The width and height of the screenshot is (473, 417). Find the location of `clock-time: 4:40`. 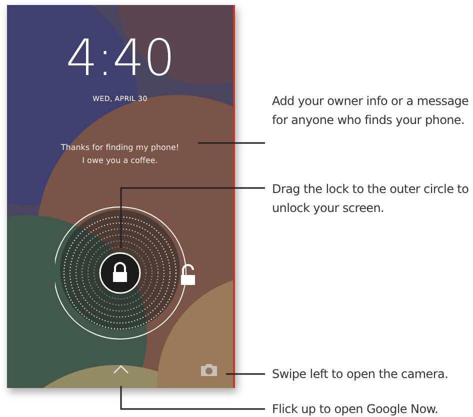

clock-time: 4:40 is located at coordinates (120, 58).